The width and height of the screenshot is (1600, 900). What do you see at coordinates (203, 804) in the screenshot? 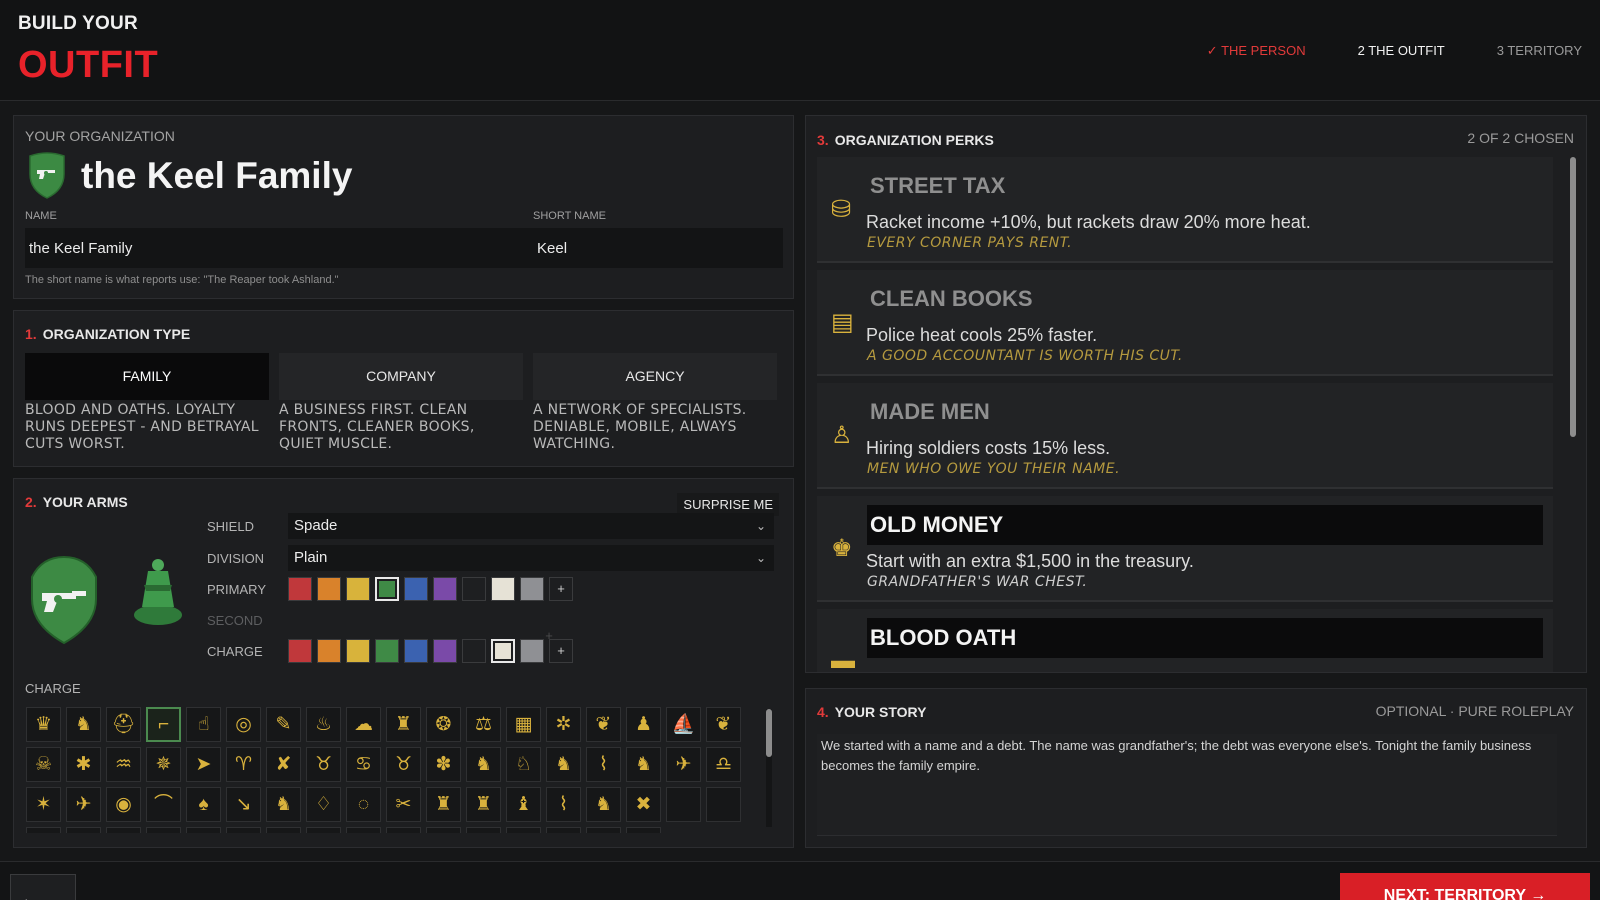
I see `charge-option-icon: ♠` at bounding box center [203, 804].